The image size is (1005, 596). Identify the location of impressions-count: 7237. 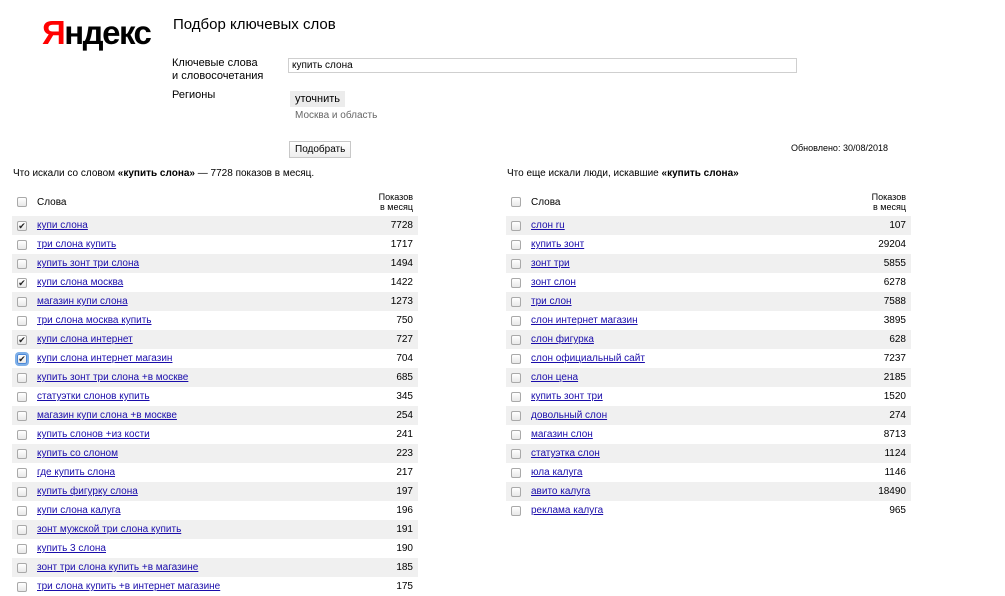
(894, 358).